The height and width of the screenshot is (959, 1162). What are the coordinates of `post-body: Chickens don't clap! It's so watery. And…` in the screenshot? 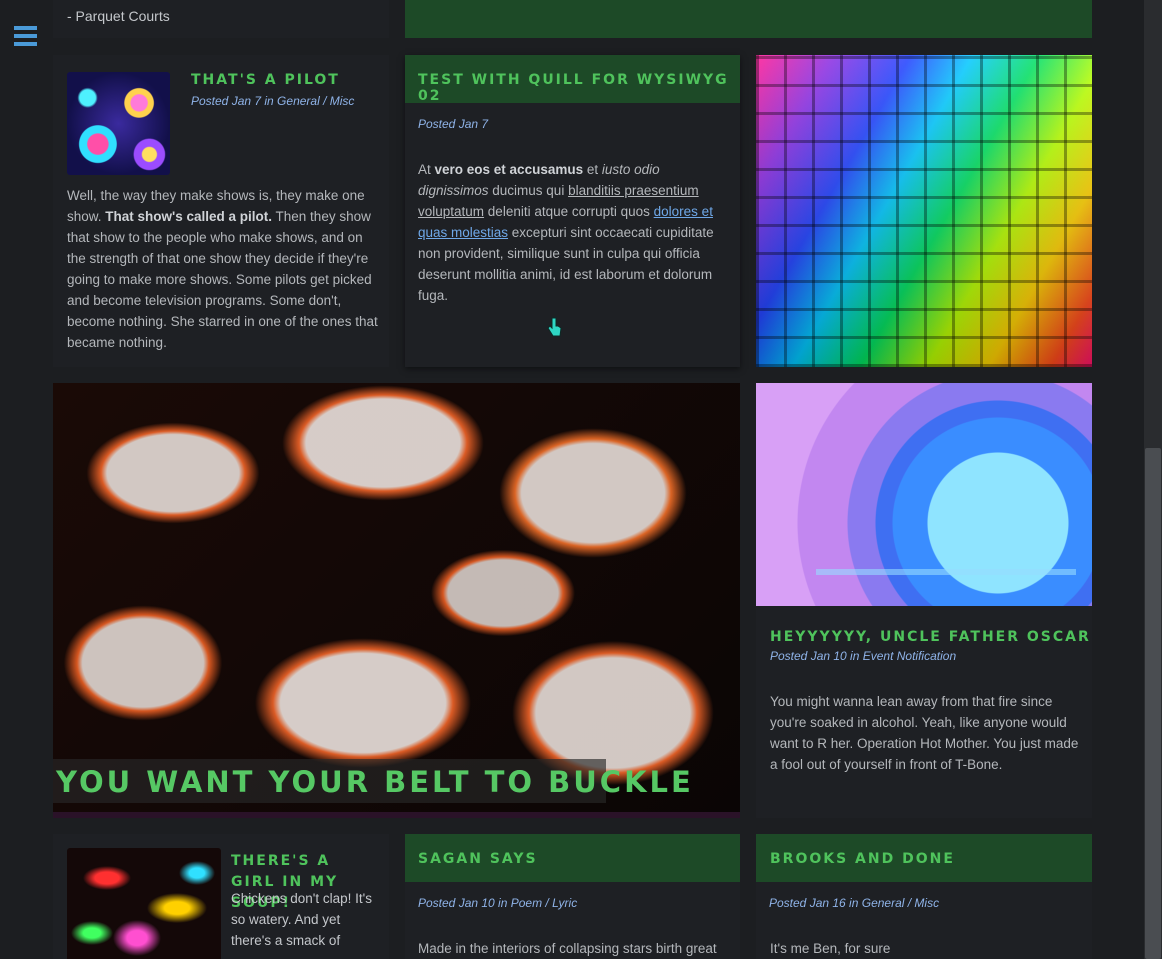 It's located at (301, 919).